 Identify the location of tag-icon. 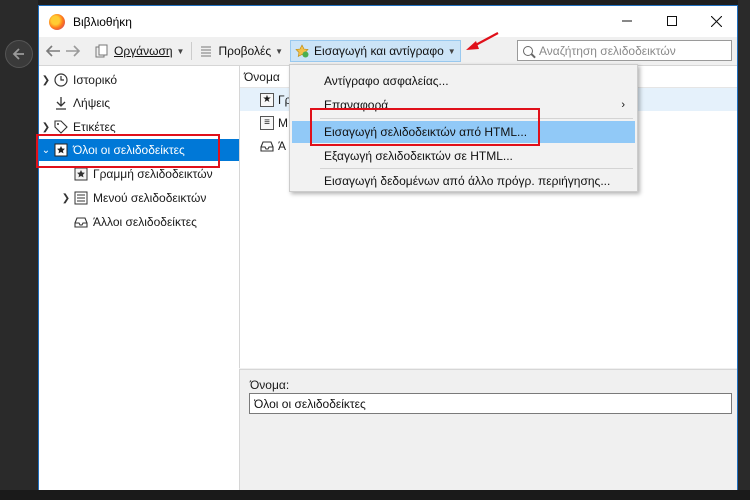
(61, 127).